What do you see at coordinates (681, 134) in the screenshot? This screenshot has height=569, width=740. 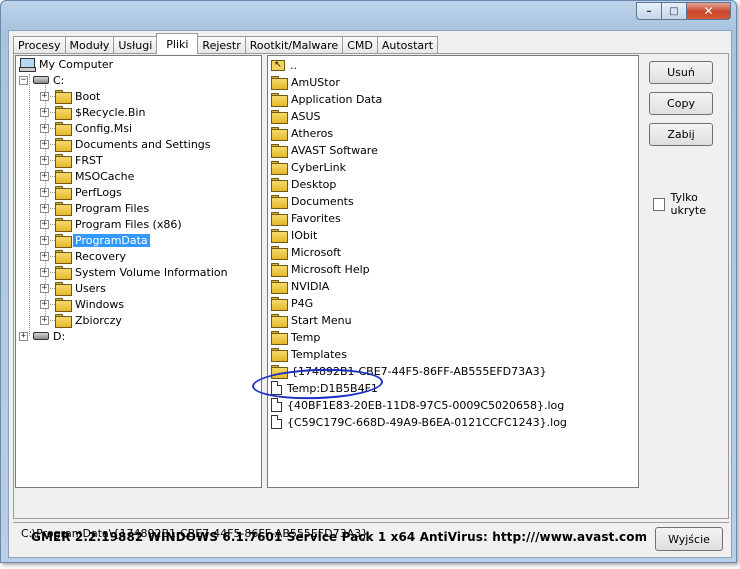 I see `kill-button: Zabij` at bounding box center [681, 134].